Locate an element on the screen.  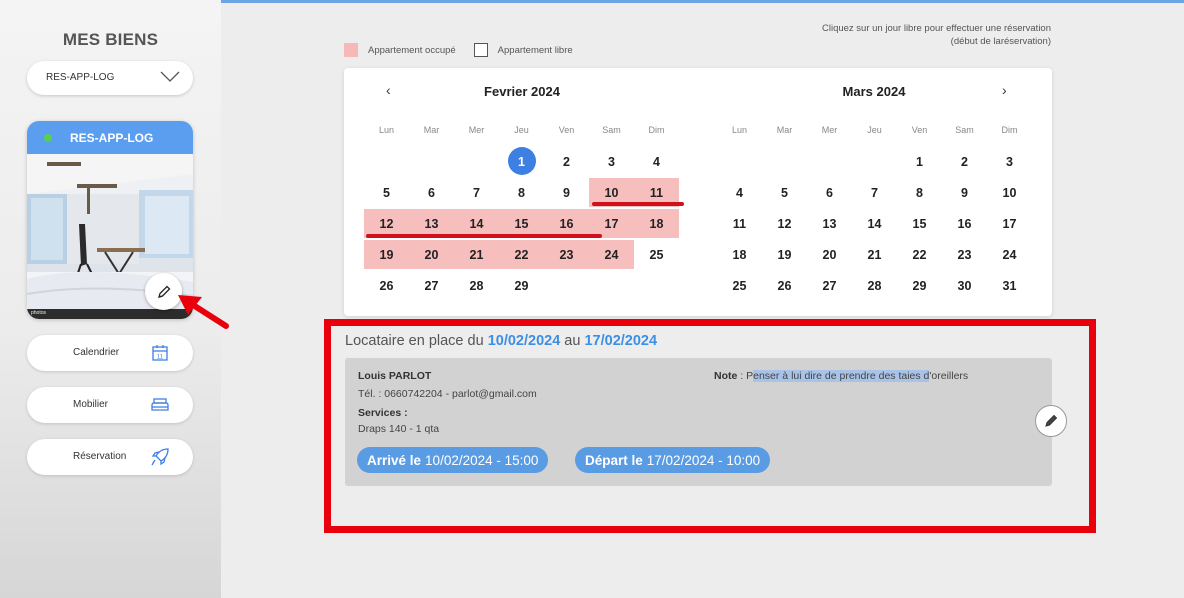
tenant-period-mid: au is located at coordinates (572, 341).